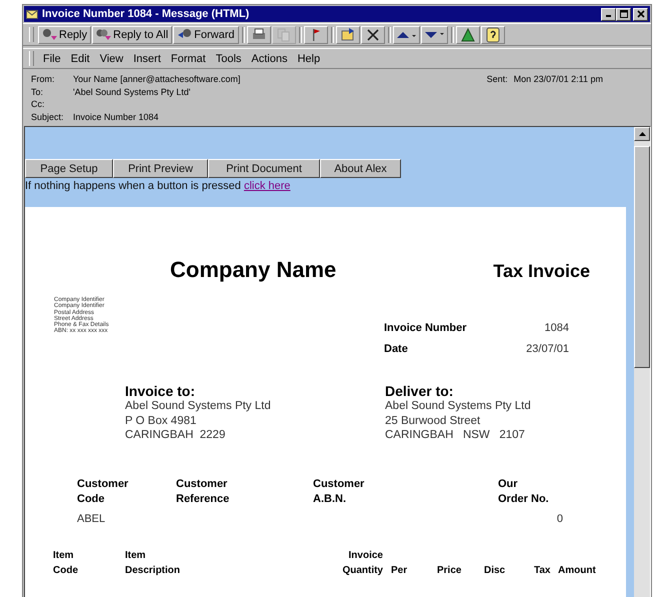  What do you see at coordinates (156, 79) in the screenshot?
I see `field-value: Your Name [anner@attachesoftware.com]` at bounding box center [156, 79].